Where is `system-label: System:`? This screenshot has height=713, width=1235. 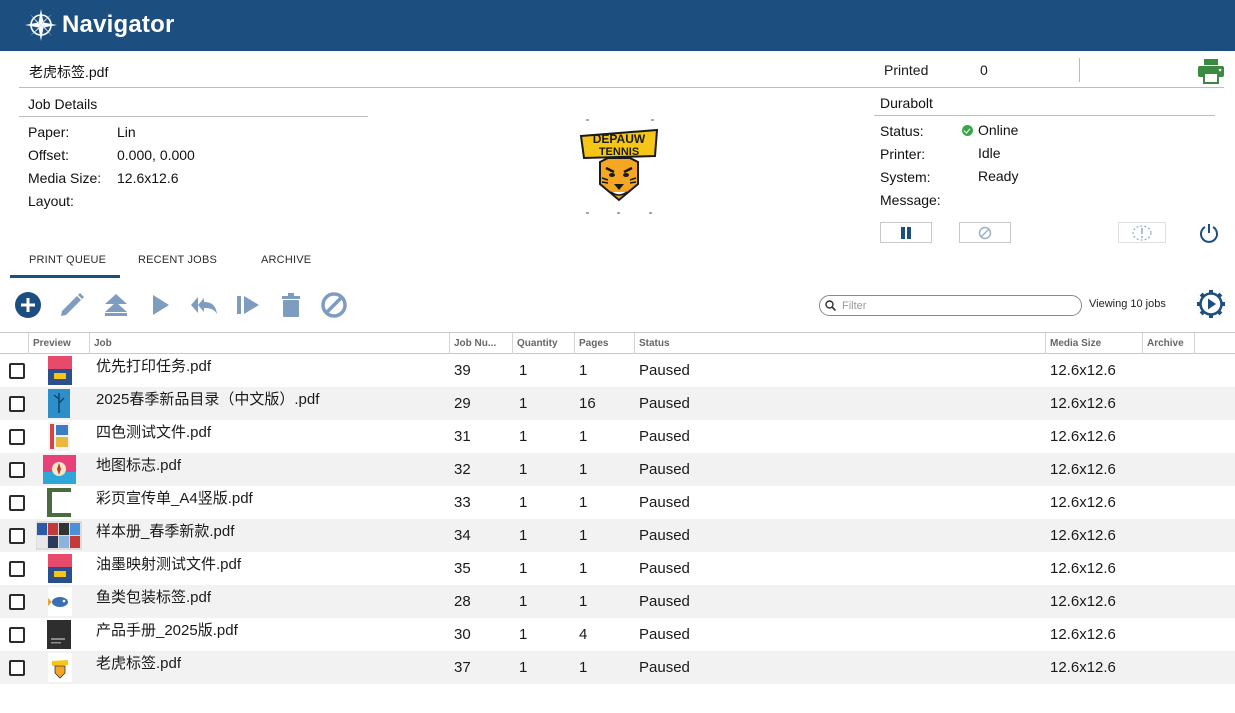
system-label: System: is located at coordinates (905, 177).